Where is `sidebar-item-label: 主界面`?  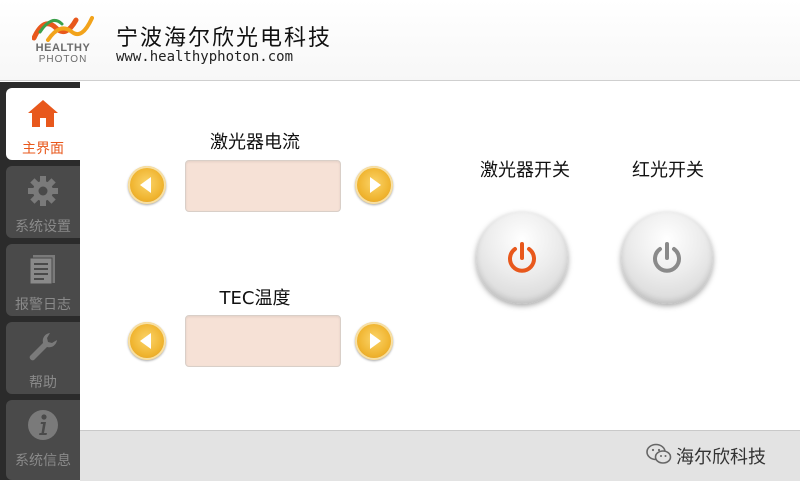
sidebar-item-label: 主界面 is located at coordinates (43, 149).